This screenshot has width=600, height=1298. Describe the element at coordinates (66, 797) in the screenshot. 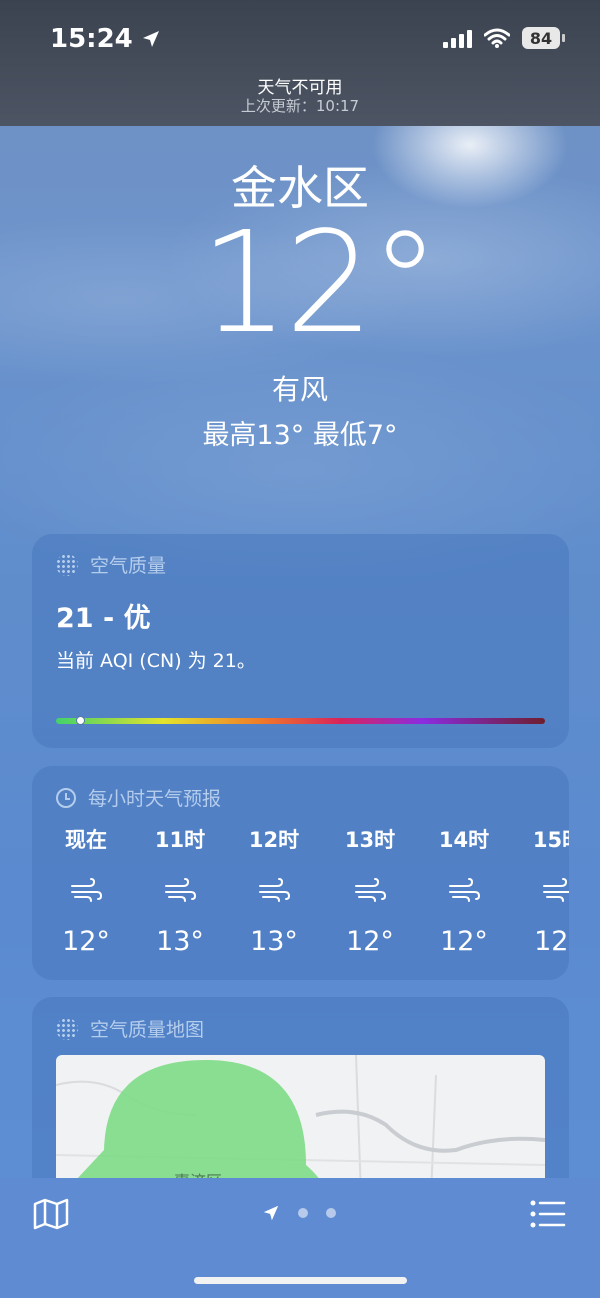

I see `clock-icon` at that location.